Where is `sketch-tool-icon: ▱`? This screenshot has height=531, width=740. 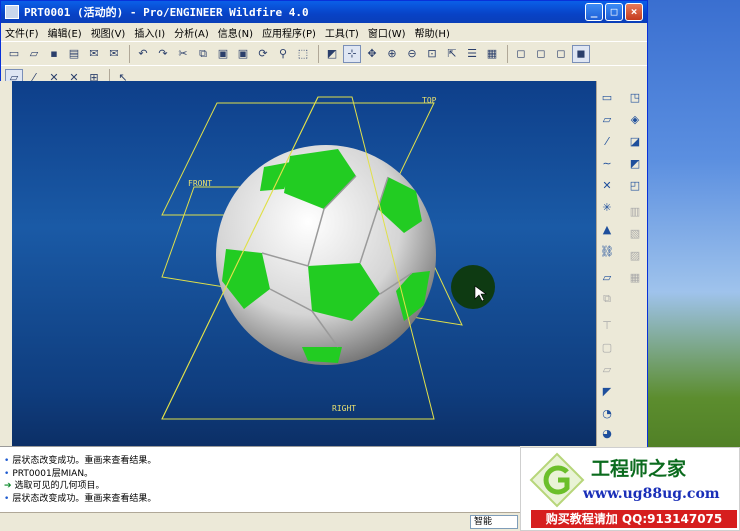
sketch-tool-icon: ▱ is located at coordinates (607, 119).